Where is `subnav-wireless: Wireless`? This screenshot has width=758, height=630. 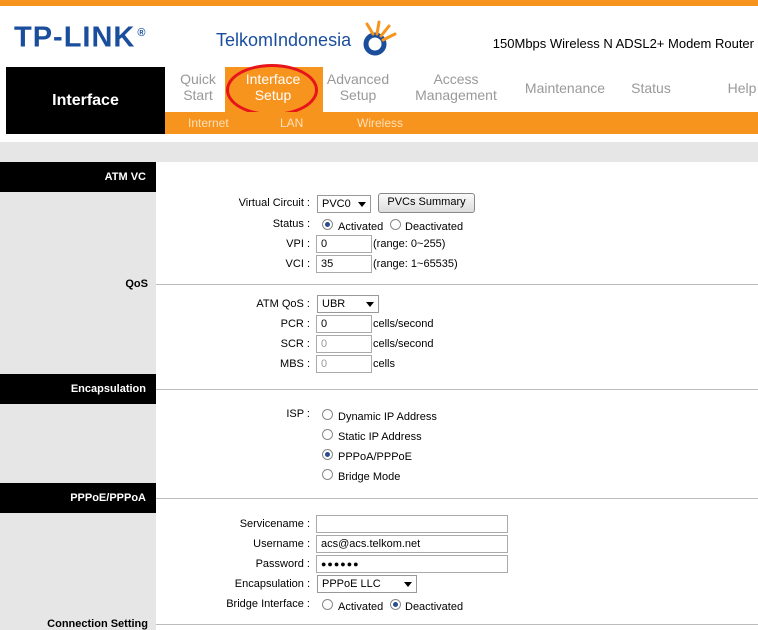
subnav-wireless: Wireless is located at coordinates (380, 123).